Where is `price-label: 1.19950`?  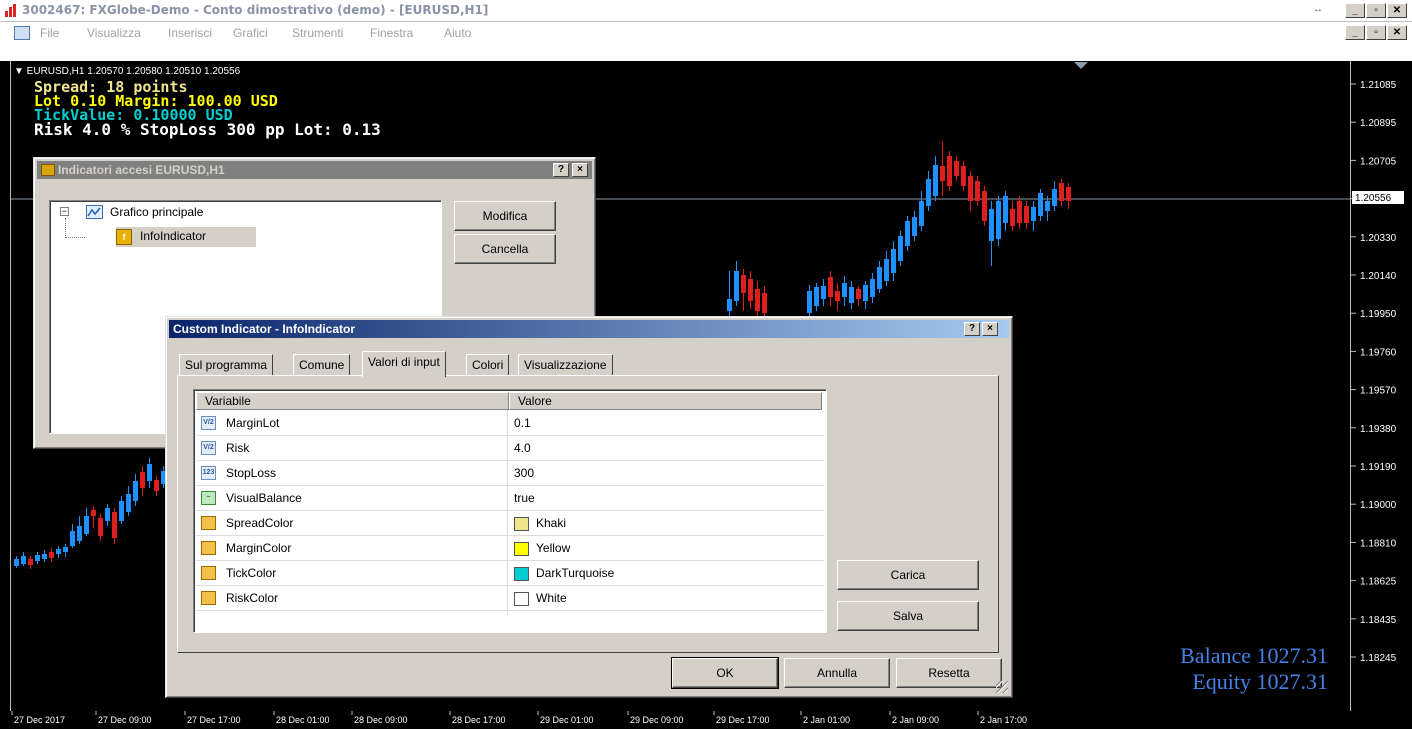
price-label: 1.19950 is located at coordinates (1378, 314).